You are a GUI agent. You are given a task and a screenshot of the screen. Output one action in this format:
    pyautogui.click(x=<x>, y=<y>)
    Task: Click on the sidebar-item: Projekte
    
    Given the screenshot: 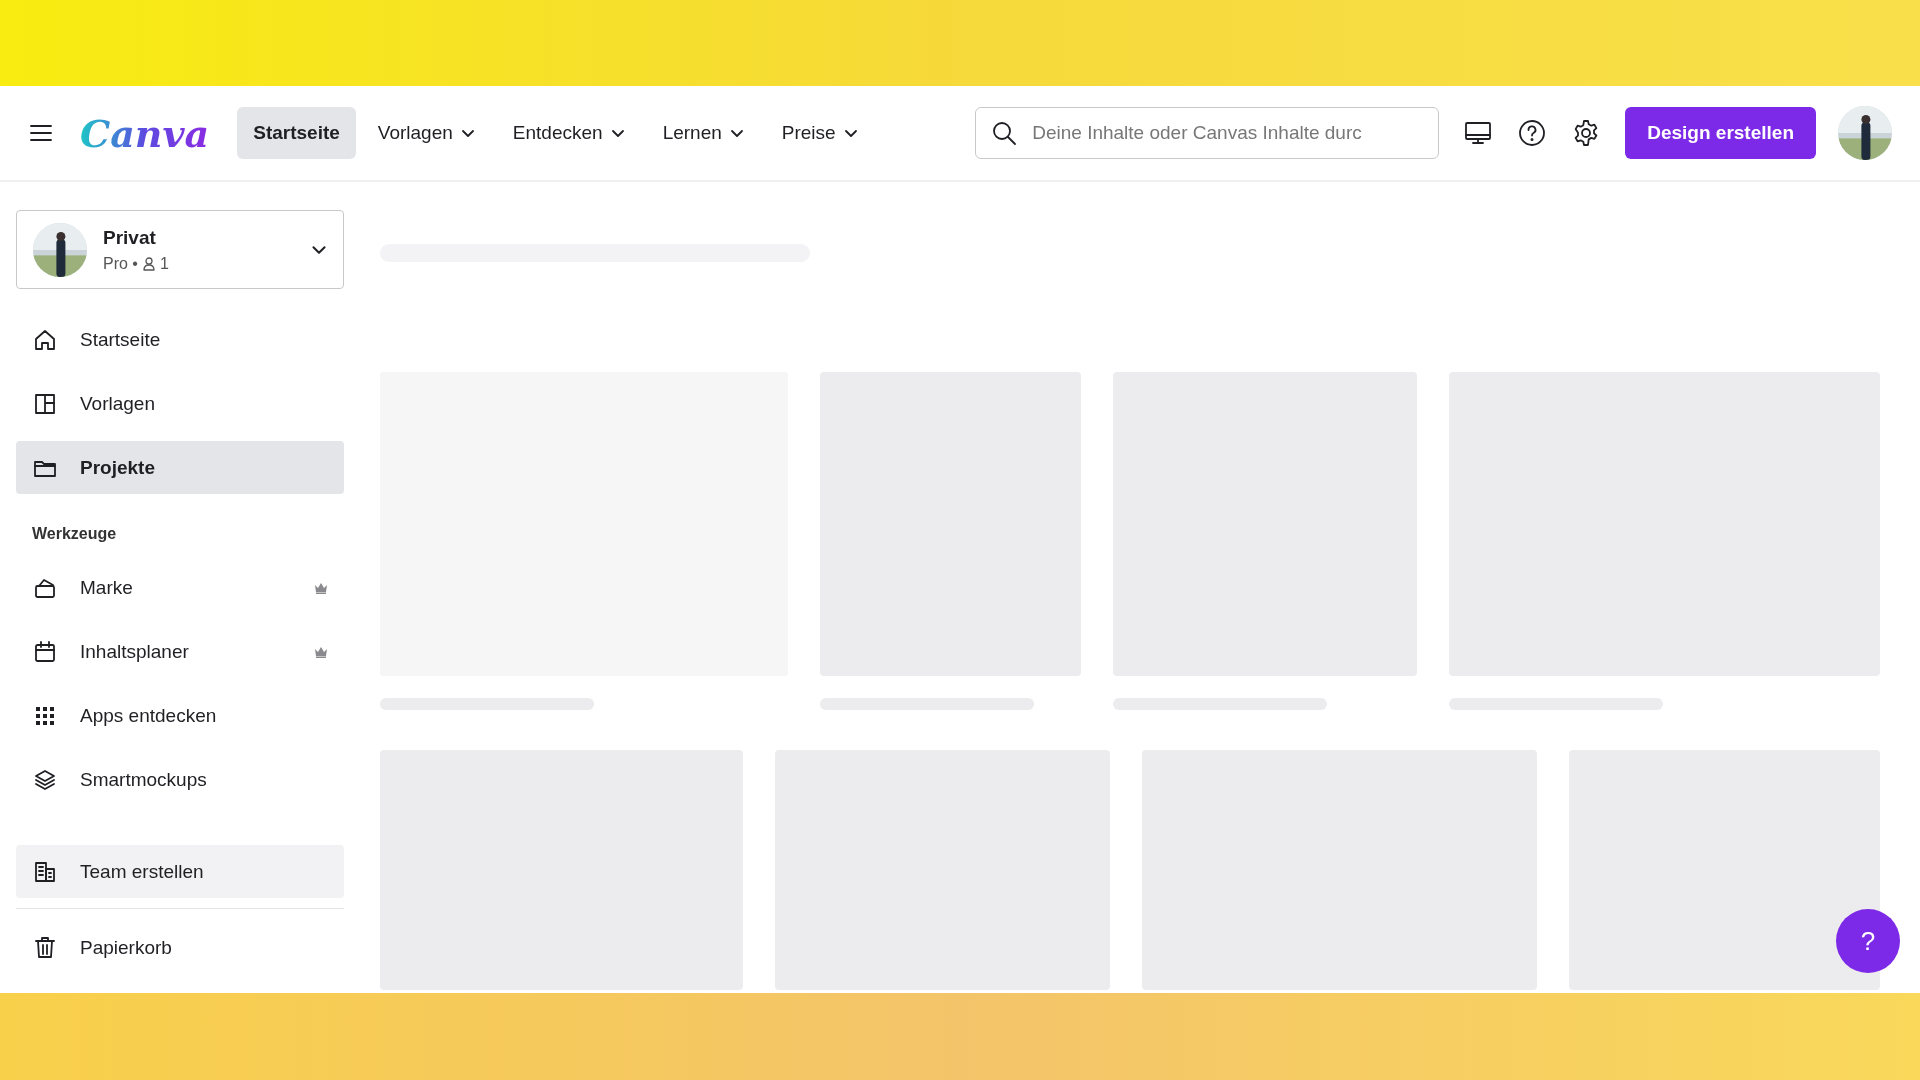 What is the action you would take?
    pyautogui.click(x=180, y=467)
    